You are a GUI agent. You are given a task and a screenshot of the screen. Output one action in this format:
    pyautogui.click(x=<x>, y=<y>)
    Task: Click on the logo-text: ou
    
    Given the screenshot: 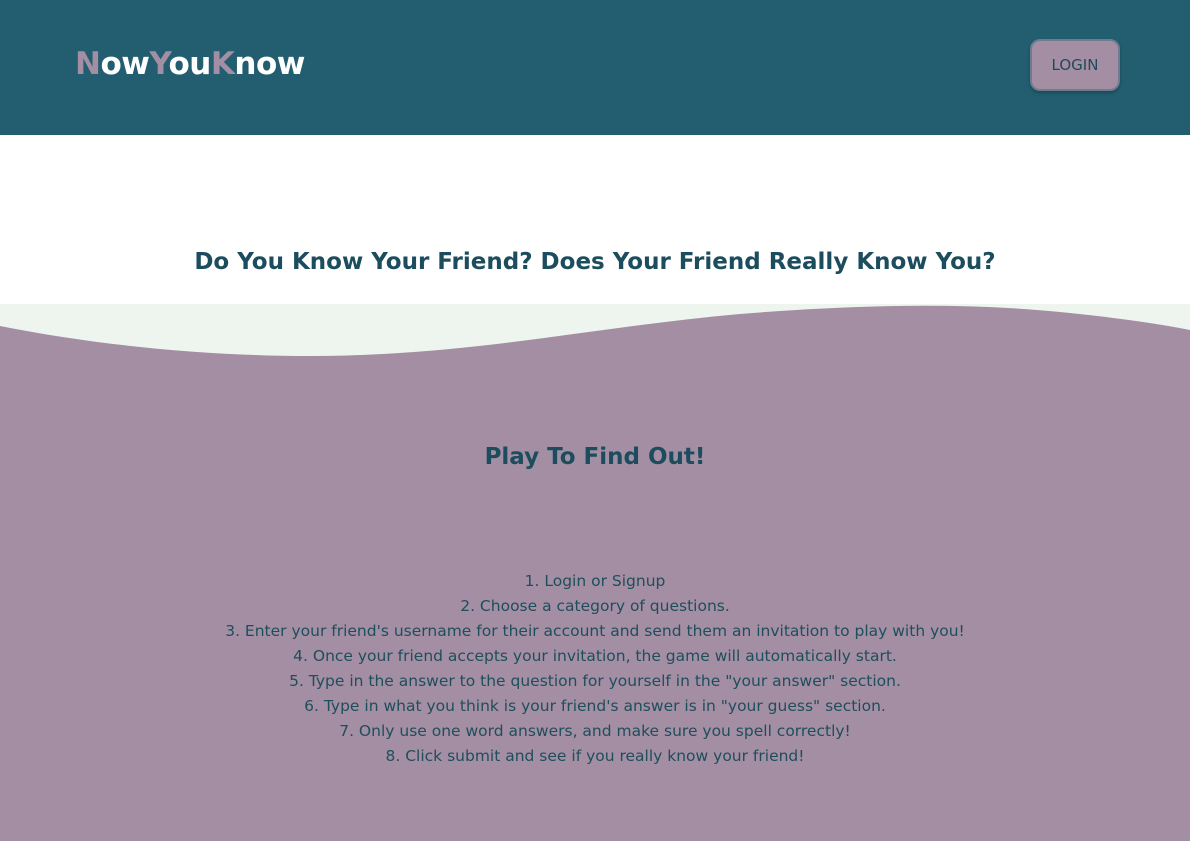 What is the action you would take?
    pyautogui.click(x=190, y=64)
    